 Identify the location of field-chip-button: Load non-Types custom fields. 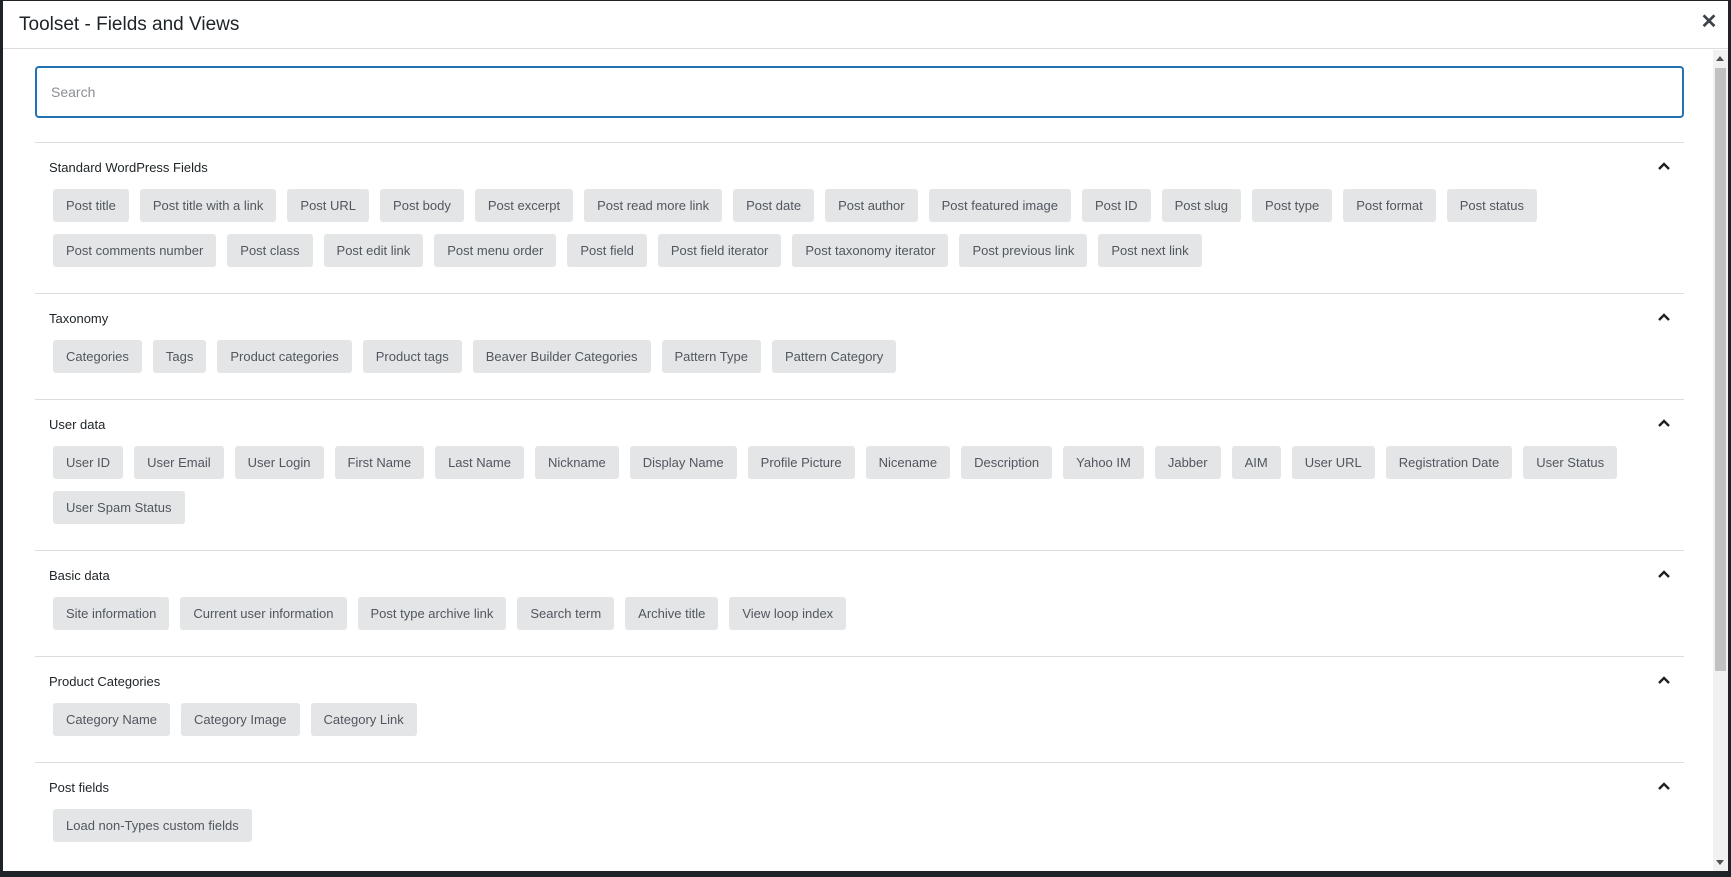
(152, 825).